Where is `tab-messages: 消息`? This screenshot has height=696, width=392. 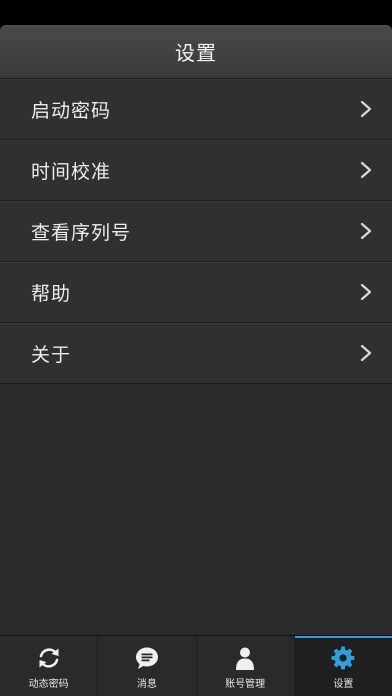
tab-messages: 消息 is located at coordinates (147, 666).